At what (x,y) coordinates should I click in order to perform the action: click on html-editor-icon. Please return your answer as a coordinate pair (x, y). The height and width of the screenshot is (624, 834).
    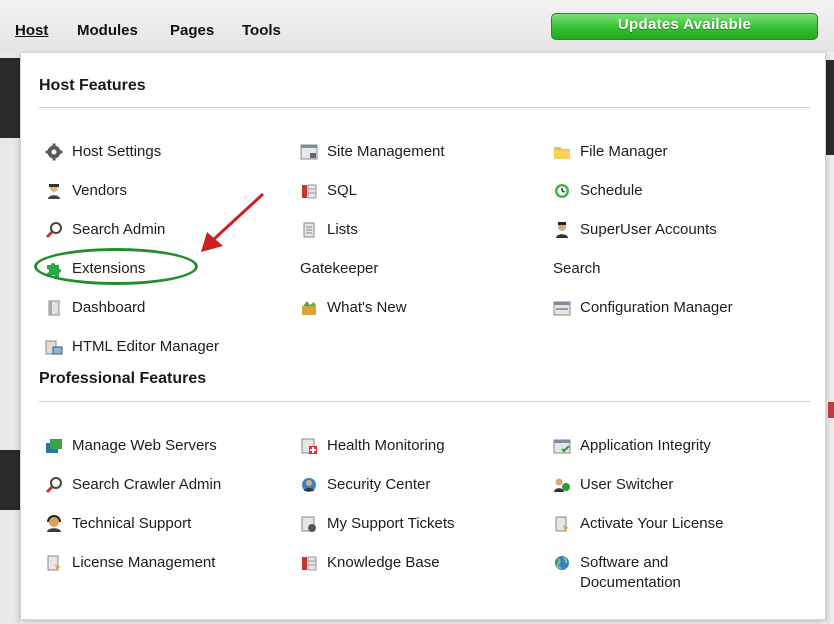
    Looking at the image, I should click on (54, 347).